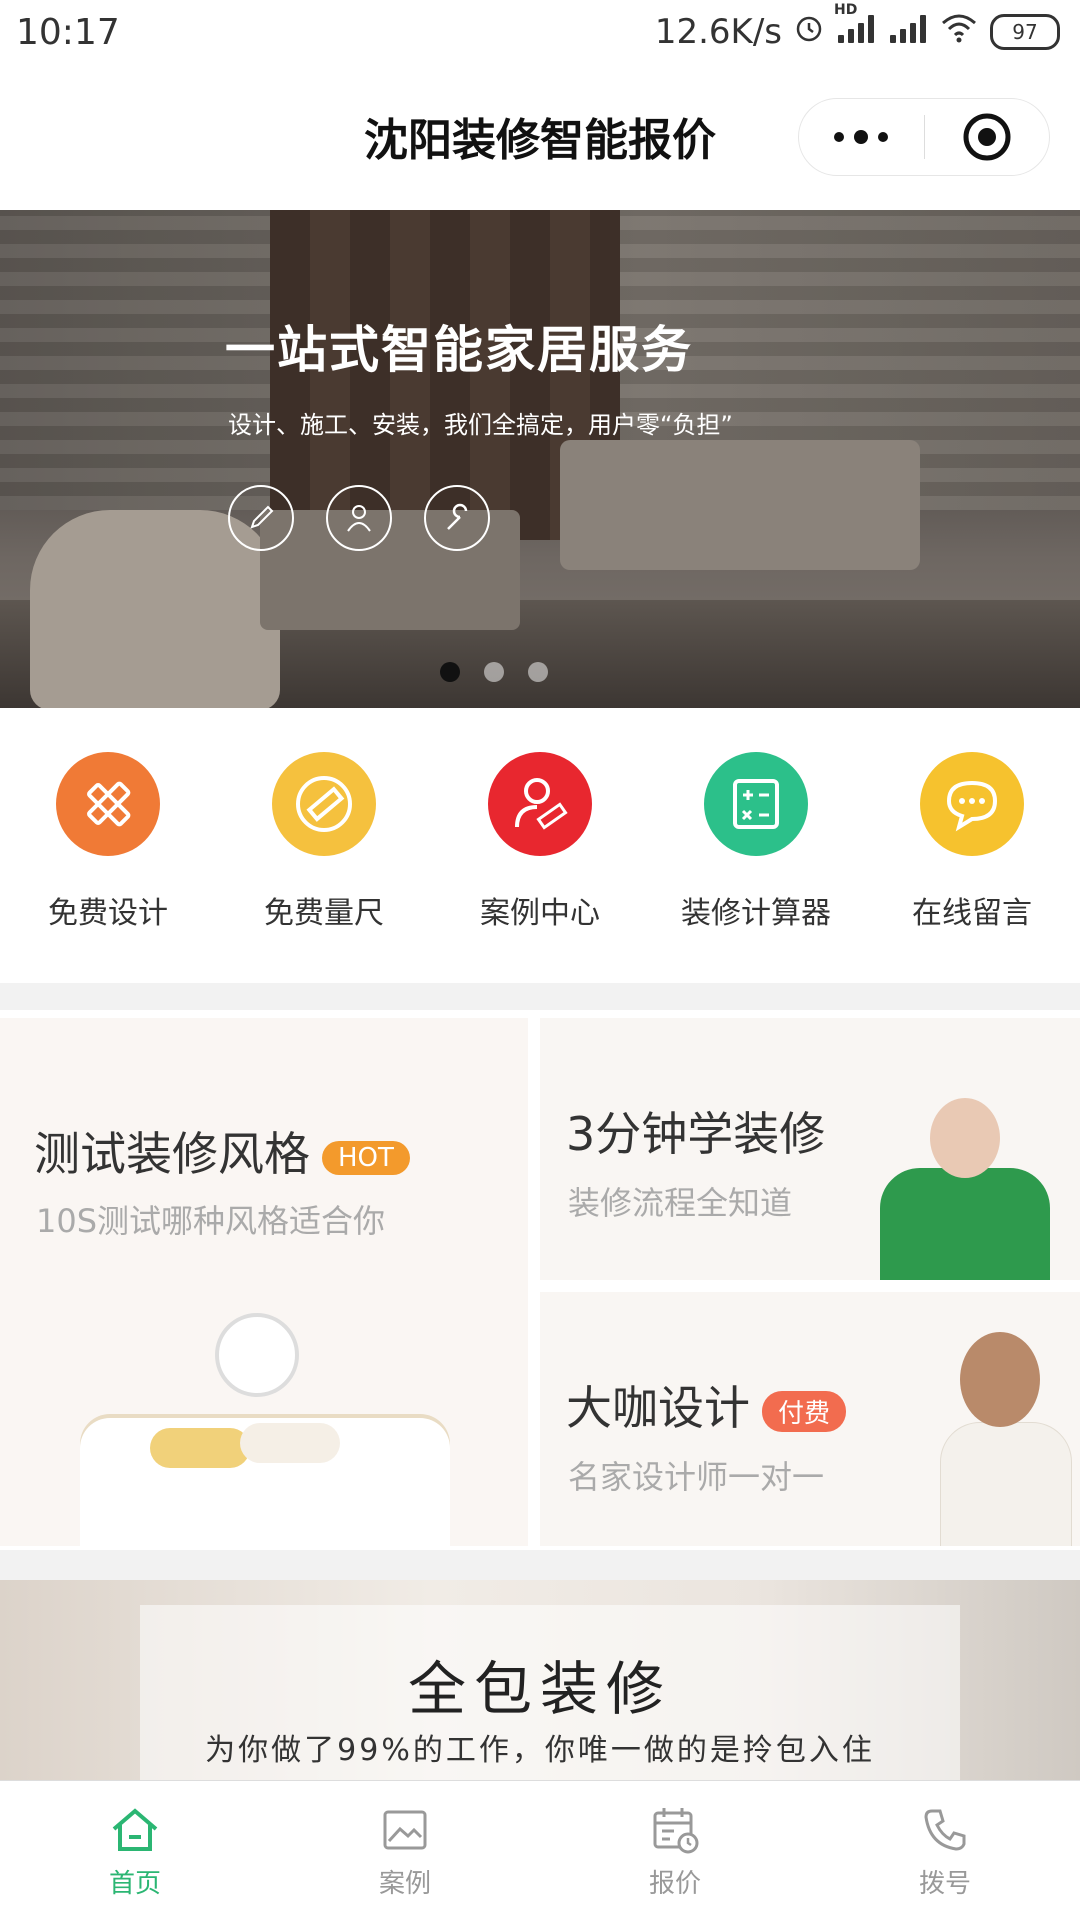 This screenshot has width=1080, height=1921. I want to click on quick-action-label: 在线留言, so click(972, 913).